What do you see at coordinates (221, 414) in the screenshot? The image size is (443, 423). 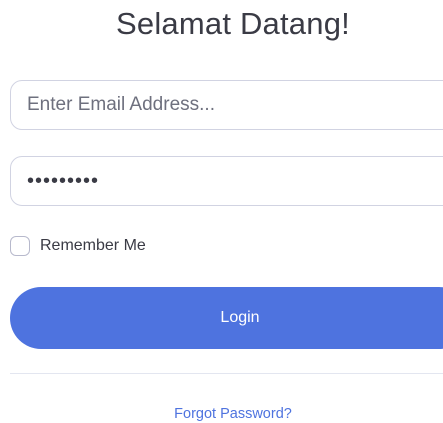 I see `forgot-password-link: Forgot Password?` at bounding box center [221, 414].